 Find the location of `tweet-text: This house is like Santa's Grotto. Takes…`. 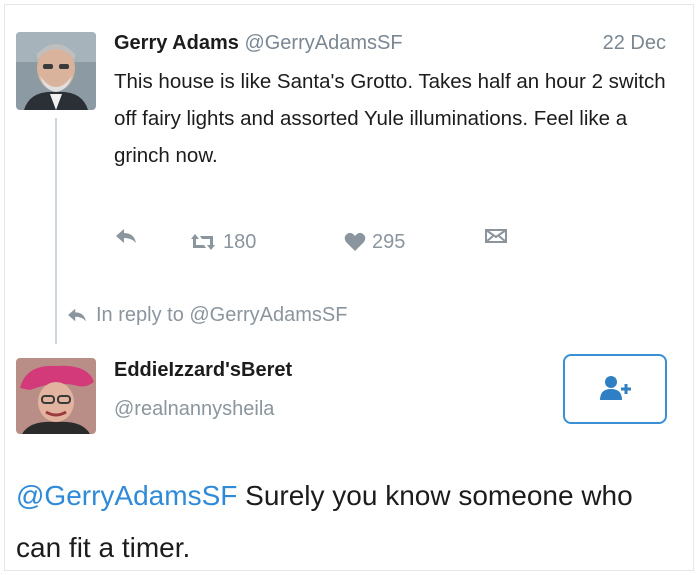

tweet-text: This house is like Santa's Grotto. Takes… is located at coordinates (390, 118).